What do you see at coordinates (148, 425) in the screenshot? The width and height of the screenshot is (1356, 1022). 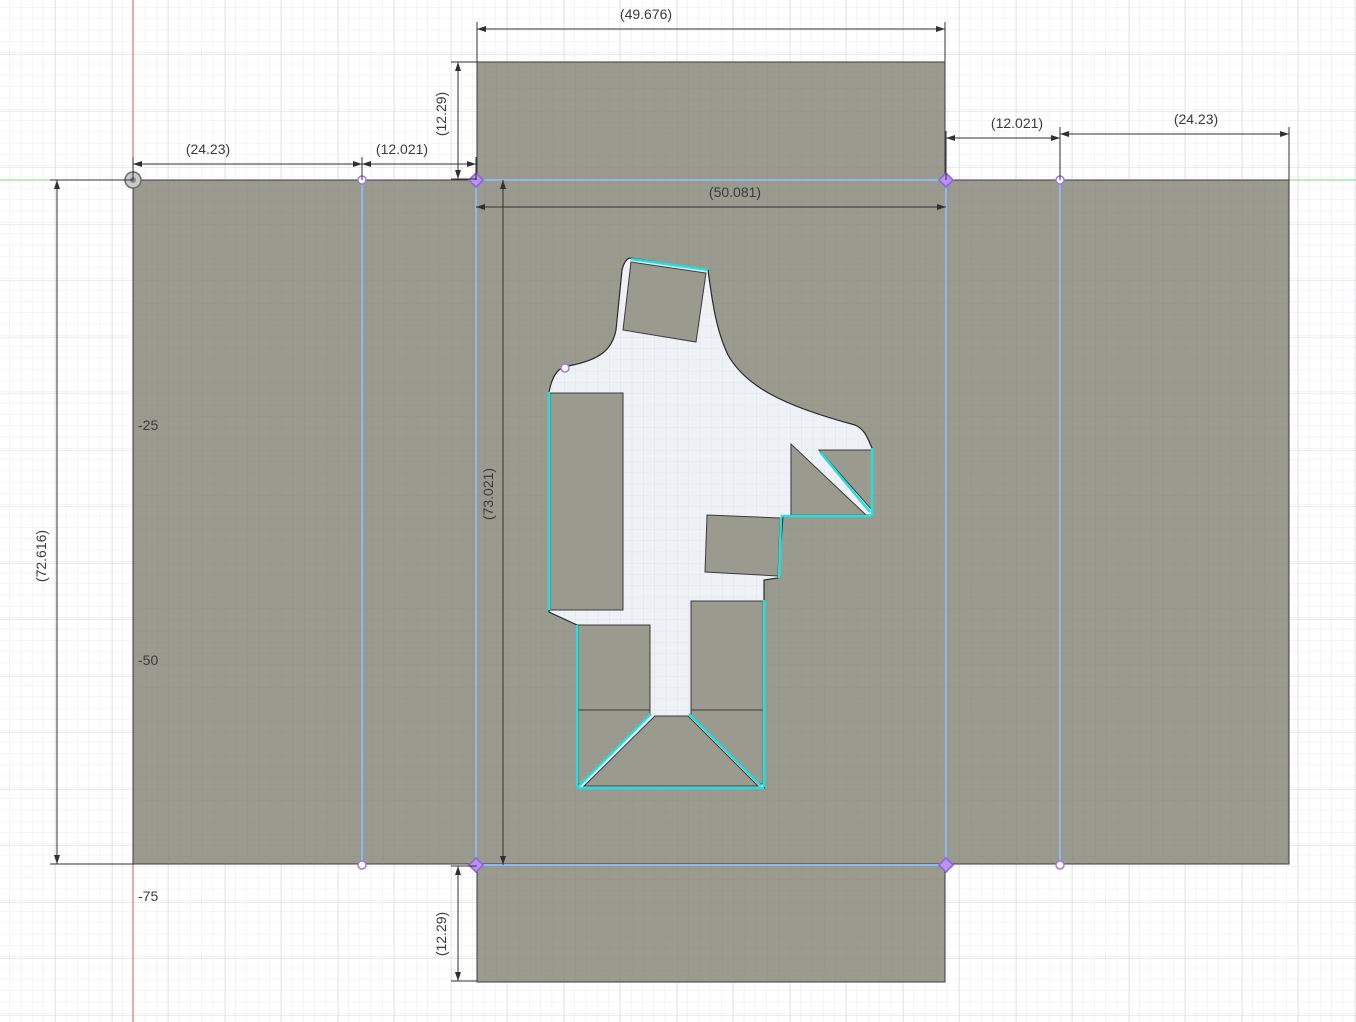 I see `y-axis-label-25: -25` at bounding box center [148, 425].